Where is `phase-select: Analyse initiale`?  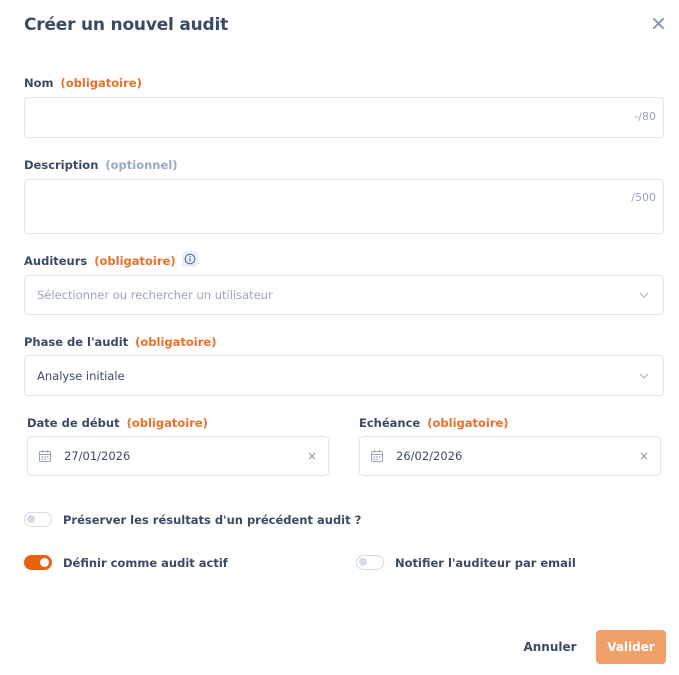 phase-select: Analyse initiale is located at coordinates (344, 375).